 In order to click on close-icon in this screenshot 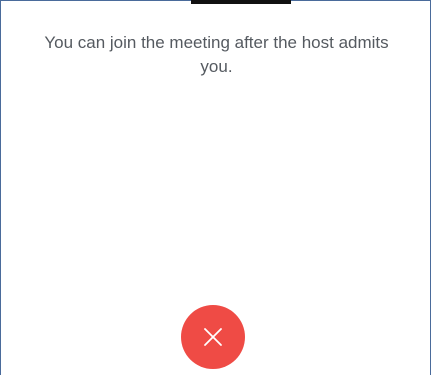, I will do `click(213, 337)`.